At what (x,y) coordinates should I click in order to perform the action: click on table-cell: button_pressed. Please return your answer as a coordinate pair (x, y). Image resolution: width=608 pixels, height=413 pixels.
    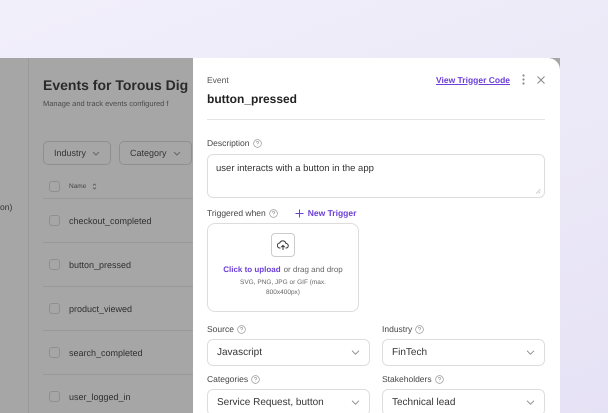
    Looking at the image, I should click on (100, 265).